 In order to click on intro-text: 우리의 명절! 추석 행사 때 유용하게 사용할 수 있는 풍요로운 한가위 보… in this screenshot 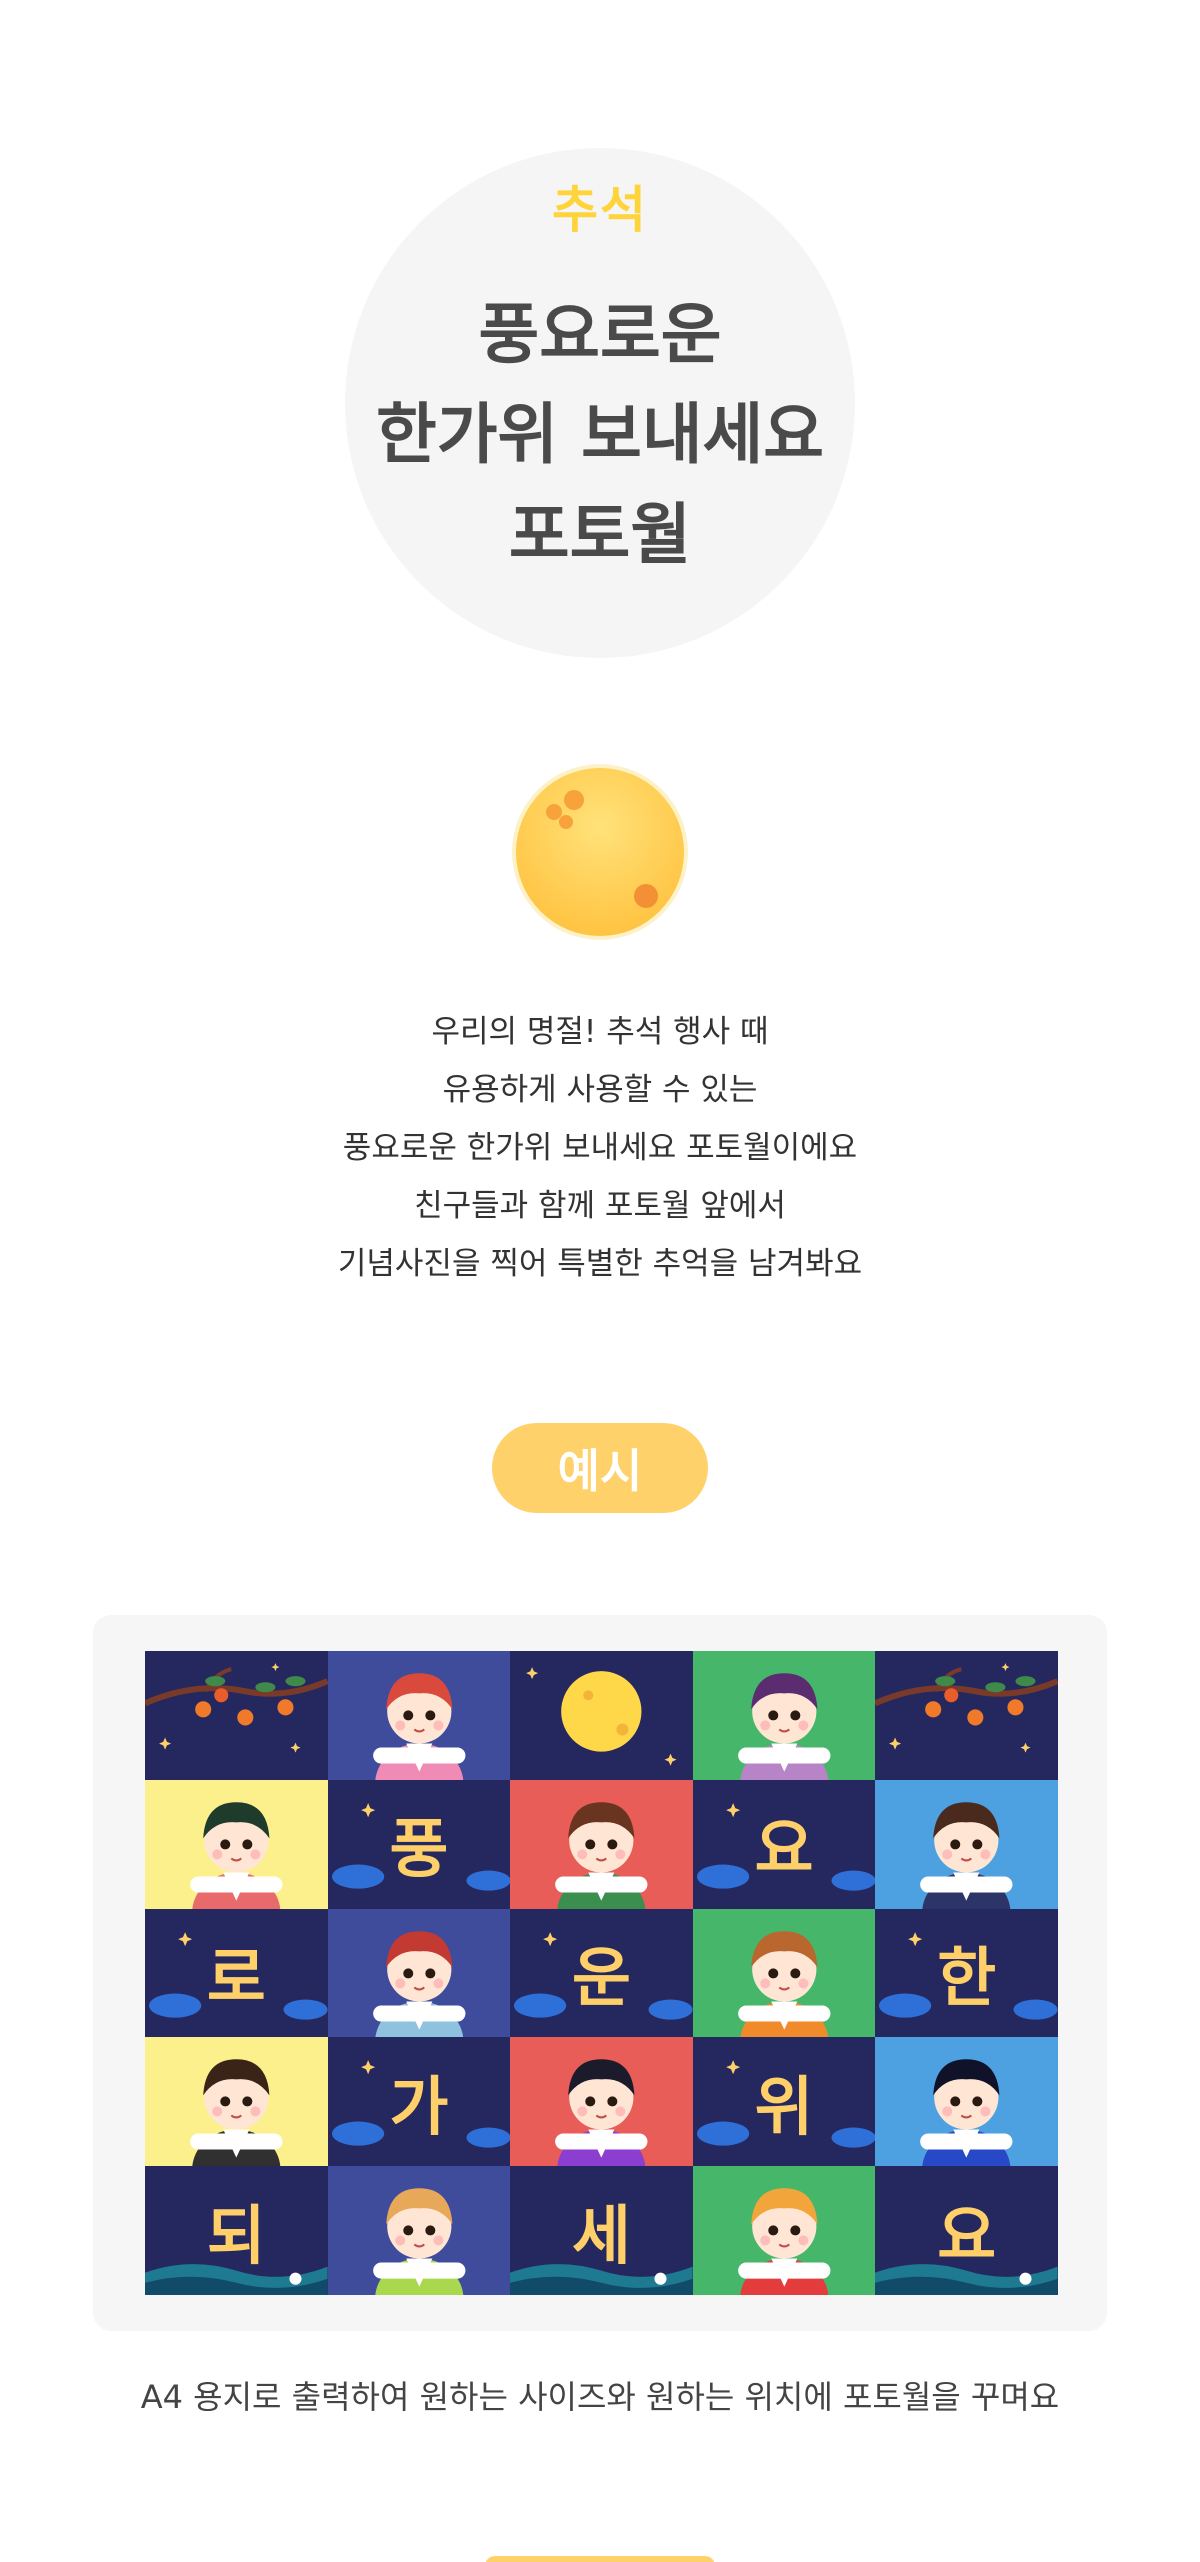, I will do `click(600, 1148)`.